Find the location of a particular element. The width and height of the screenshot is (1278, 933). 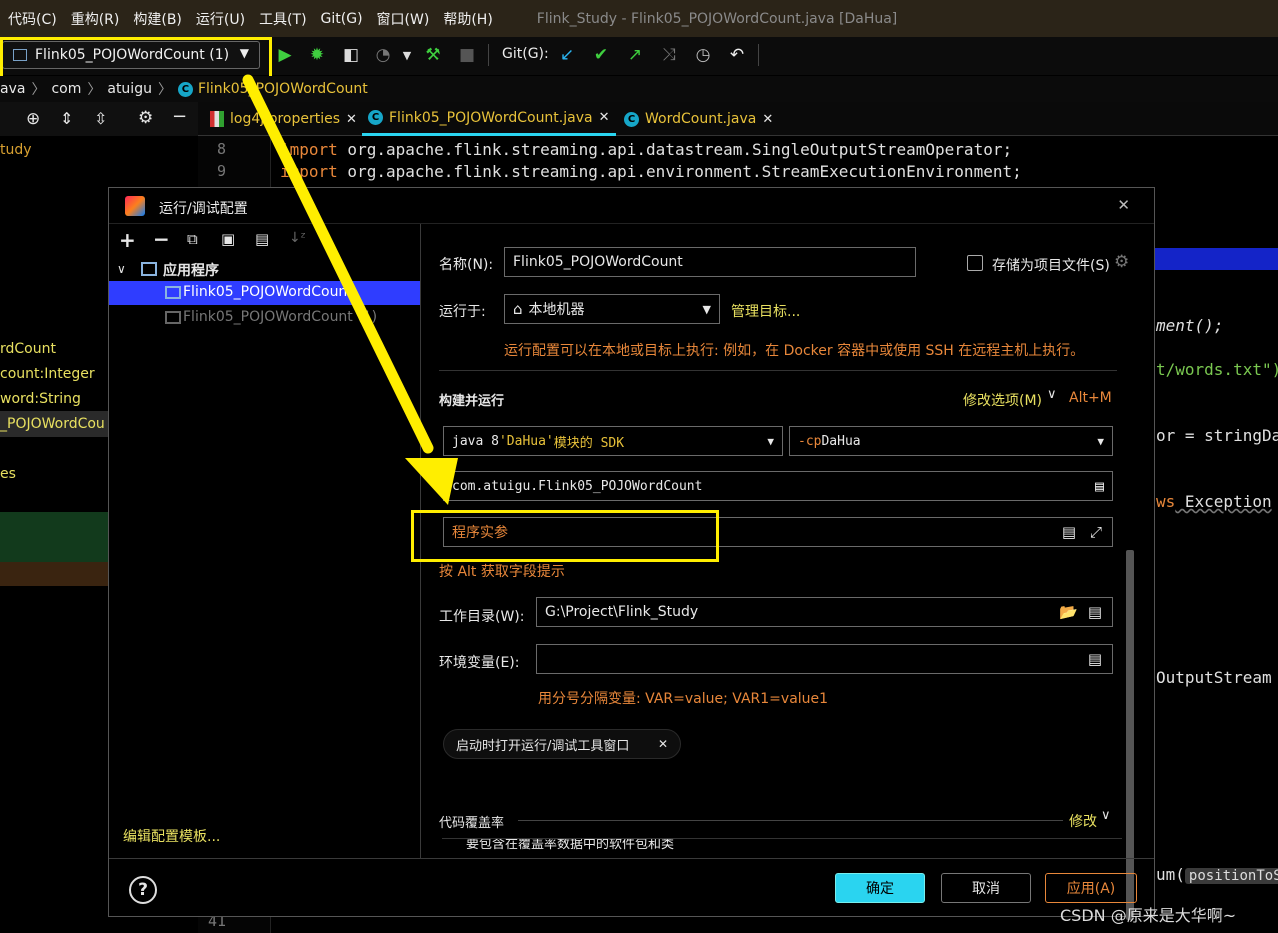

arrow-shaft is located at coordinates (338, 264).